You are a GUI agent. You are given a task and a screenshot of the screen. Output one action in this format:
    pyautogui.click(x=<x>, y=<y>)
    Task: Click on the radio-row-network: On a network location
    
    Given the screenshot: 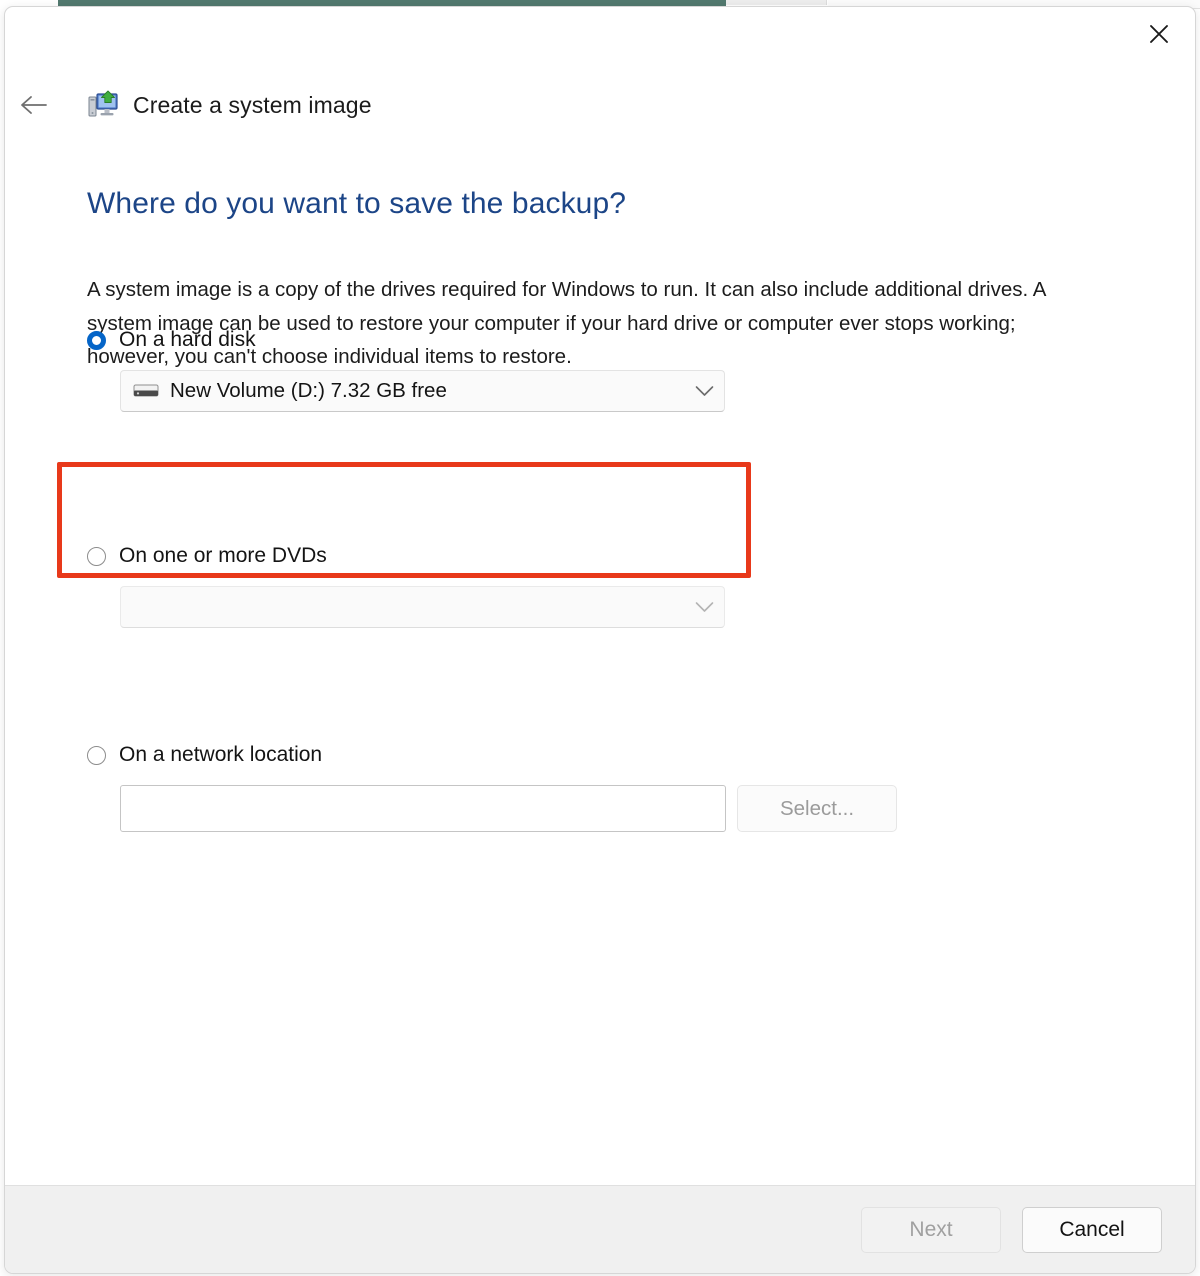 What is the action you would take?
    pyautogui.click(x=492, y=755)
    